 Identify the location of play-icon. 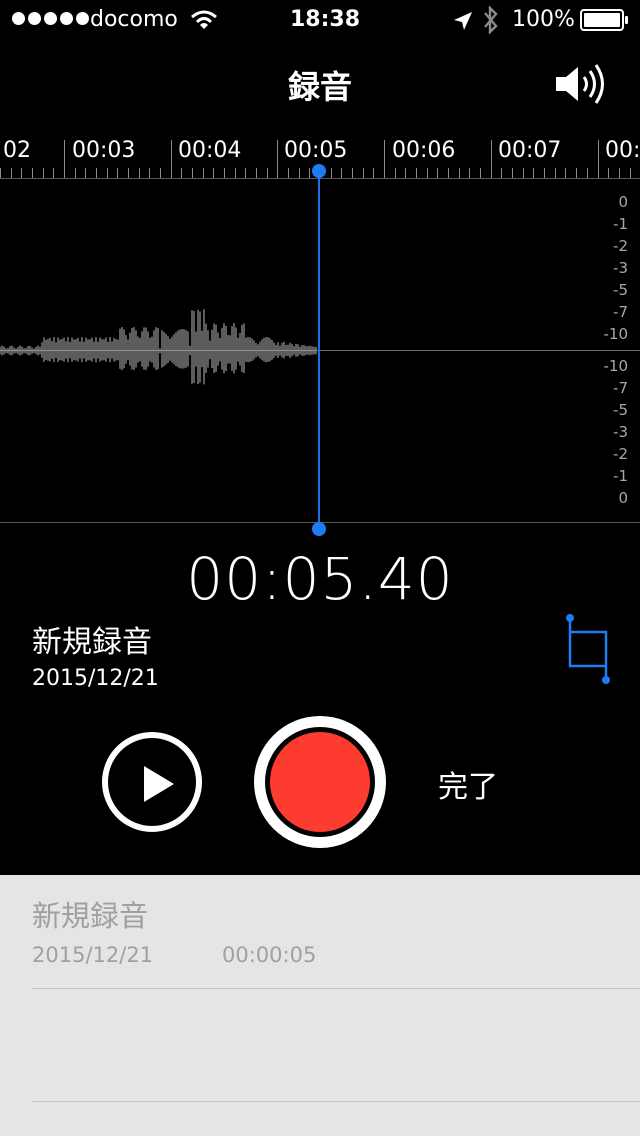
(159, 784).